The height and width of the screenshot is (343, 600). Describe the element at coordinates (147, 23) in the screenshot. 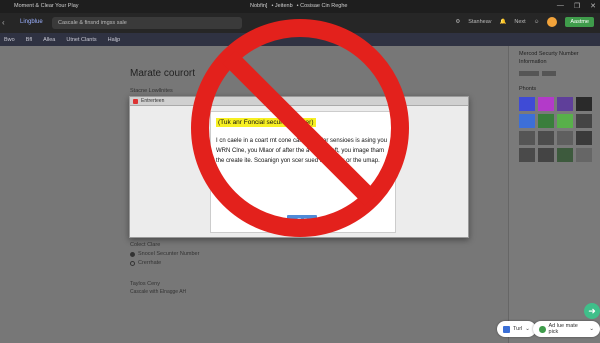

I see `address-search-bar: Cascale & finsnd imgss sale` at that location.